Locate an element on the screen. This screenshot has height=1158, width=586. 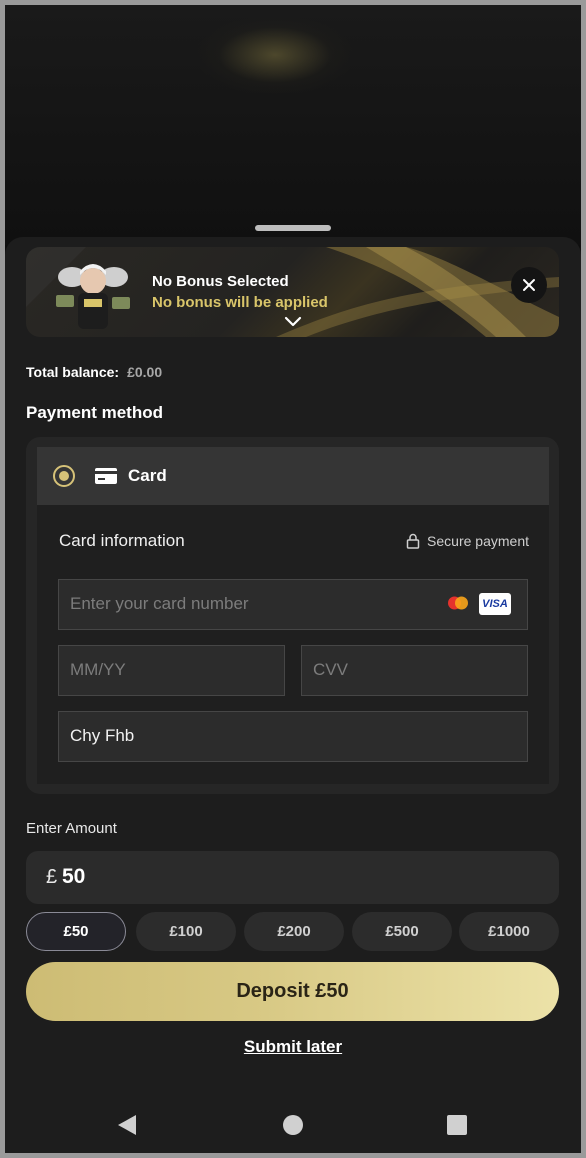
preset-500-button: £500 is located at coordinates (402, 931).